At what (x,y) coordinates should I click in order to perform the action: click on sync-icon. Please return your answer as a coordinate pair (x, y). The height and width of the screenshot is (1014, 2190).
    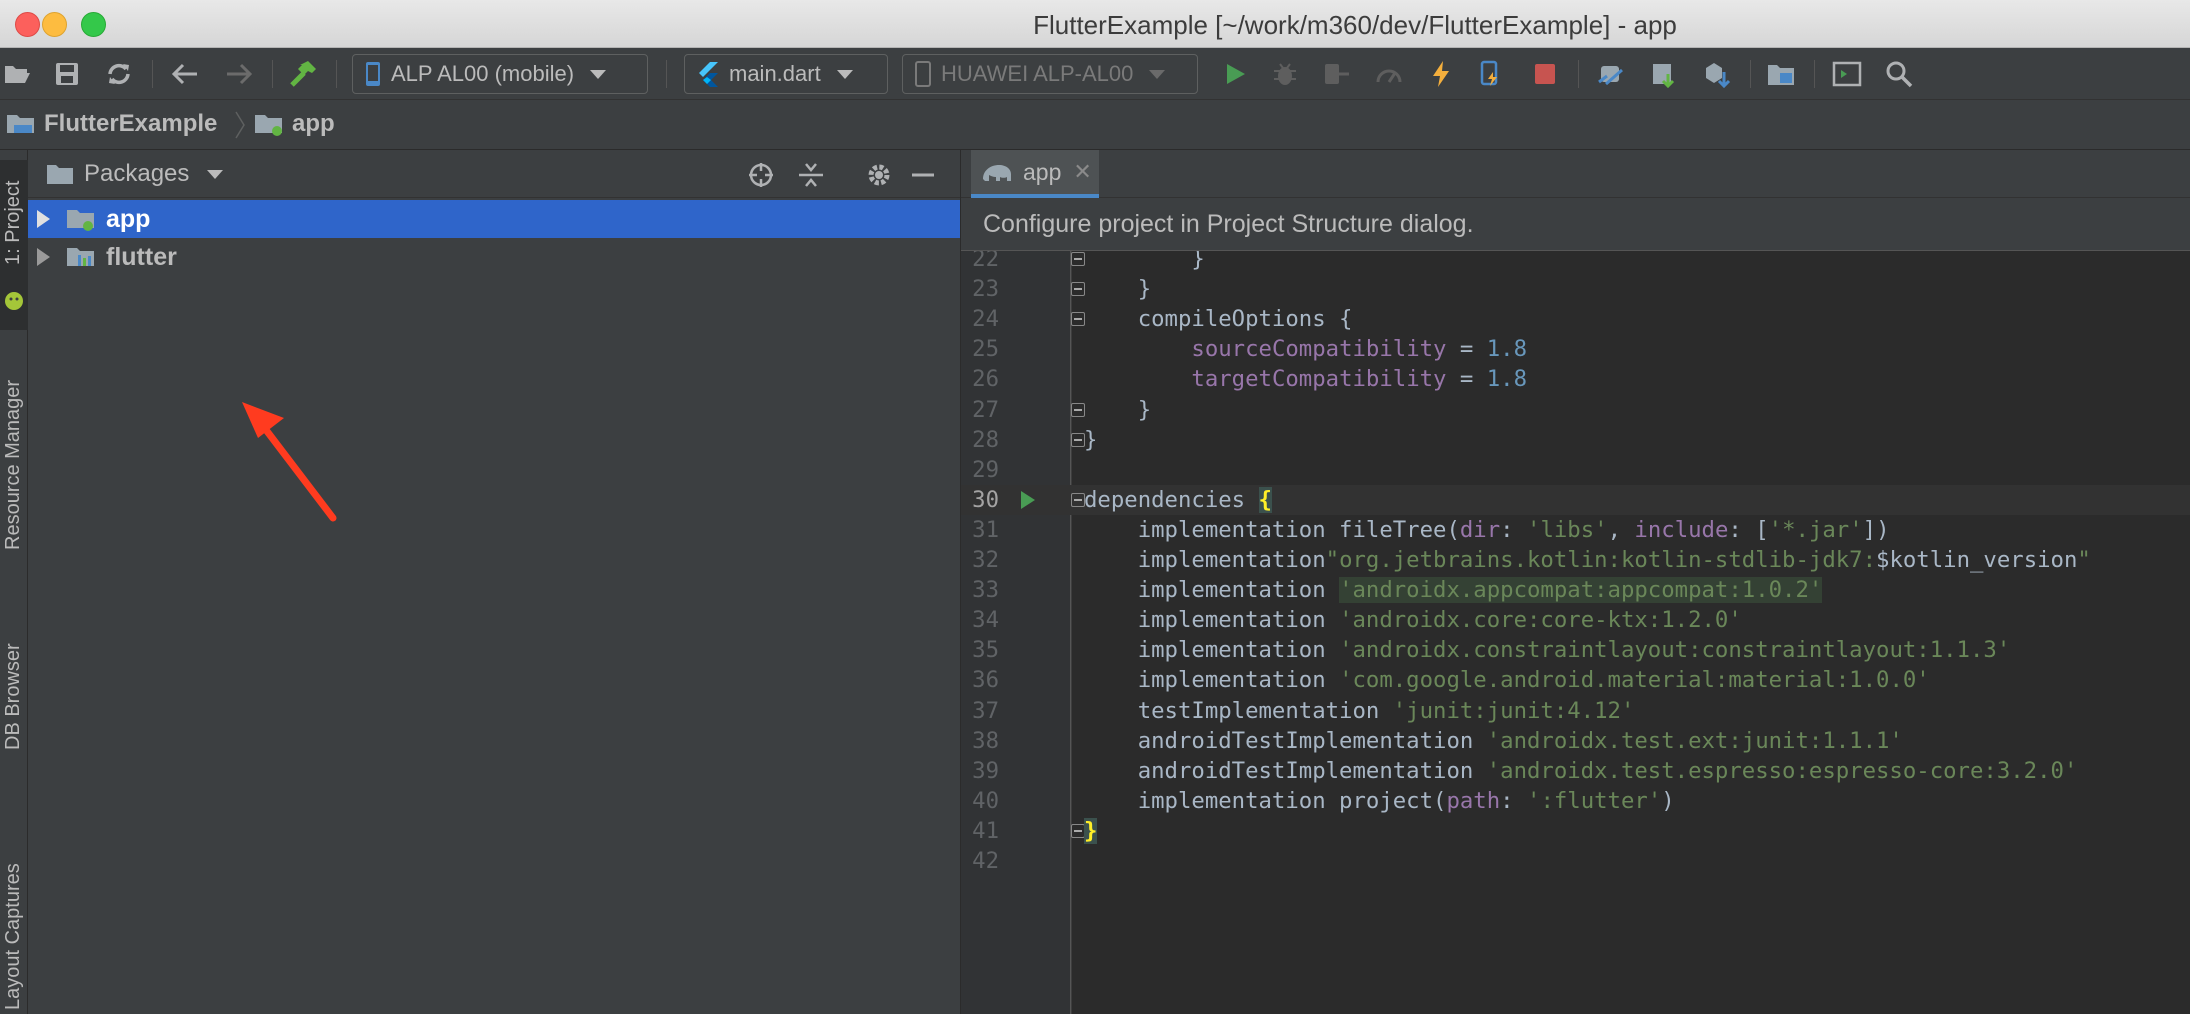
    Looking at the image, I should click on (119, 74).